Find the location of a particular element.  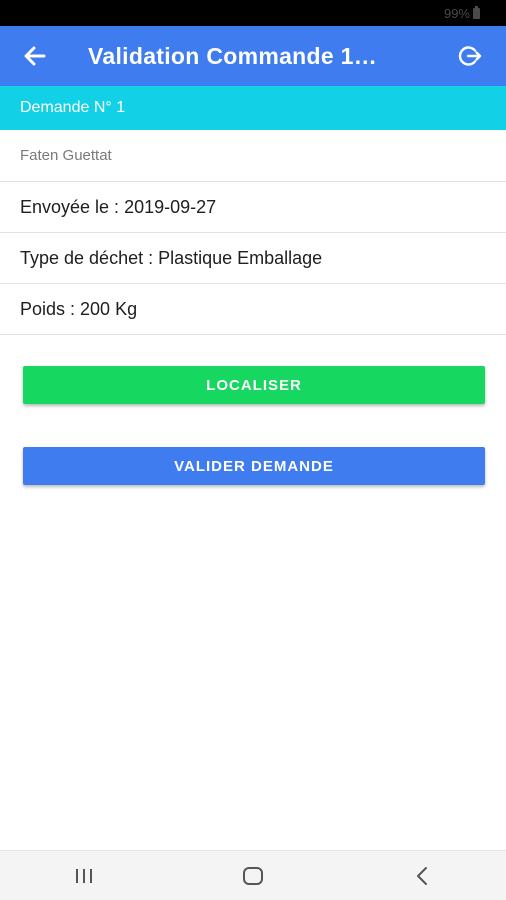

logout-button is located at coordinates (471, 56).